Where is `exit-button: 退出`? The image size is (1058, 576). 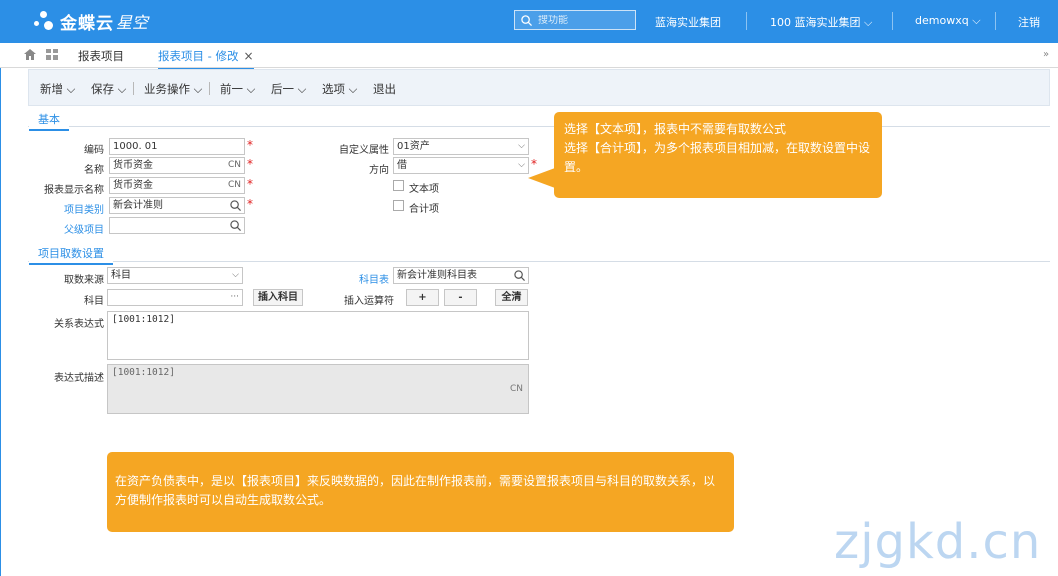 exit-button: 退出 is located at coordinates (384, 89).